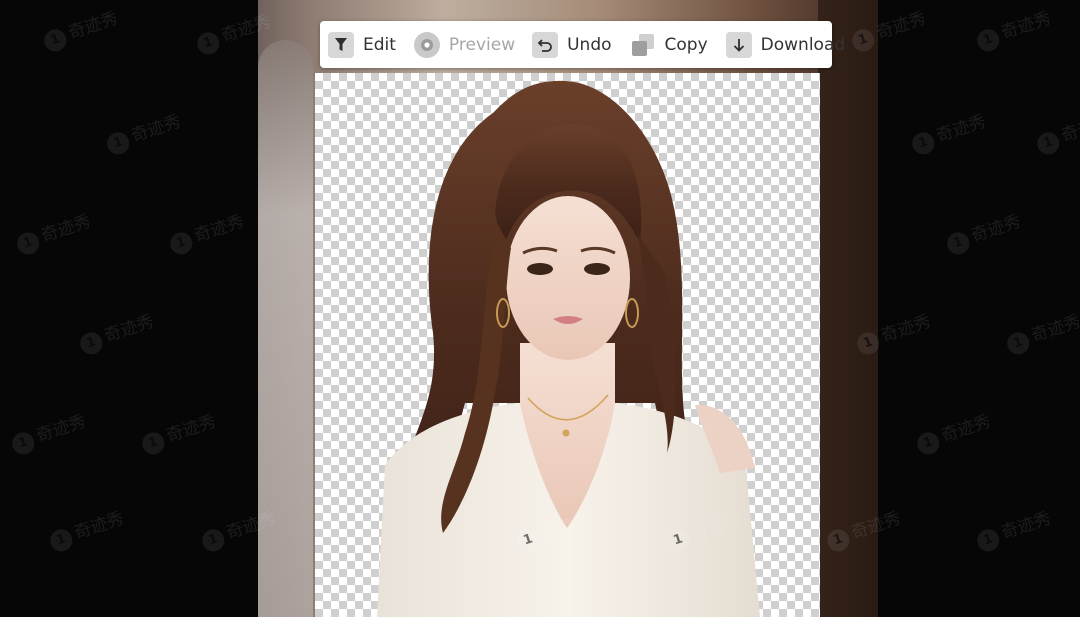 The height and width of the screenshot is (617, 1080). Describe the element at coordinates (848, 308) in the screenshot. I see `photo-shadow` at that location.